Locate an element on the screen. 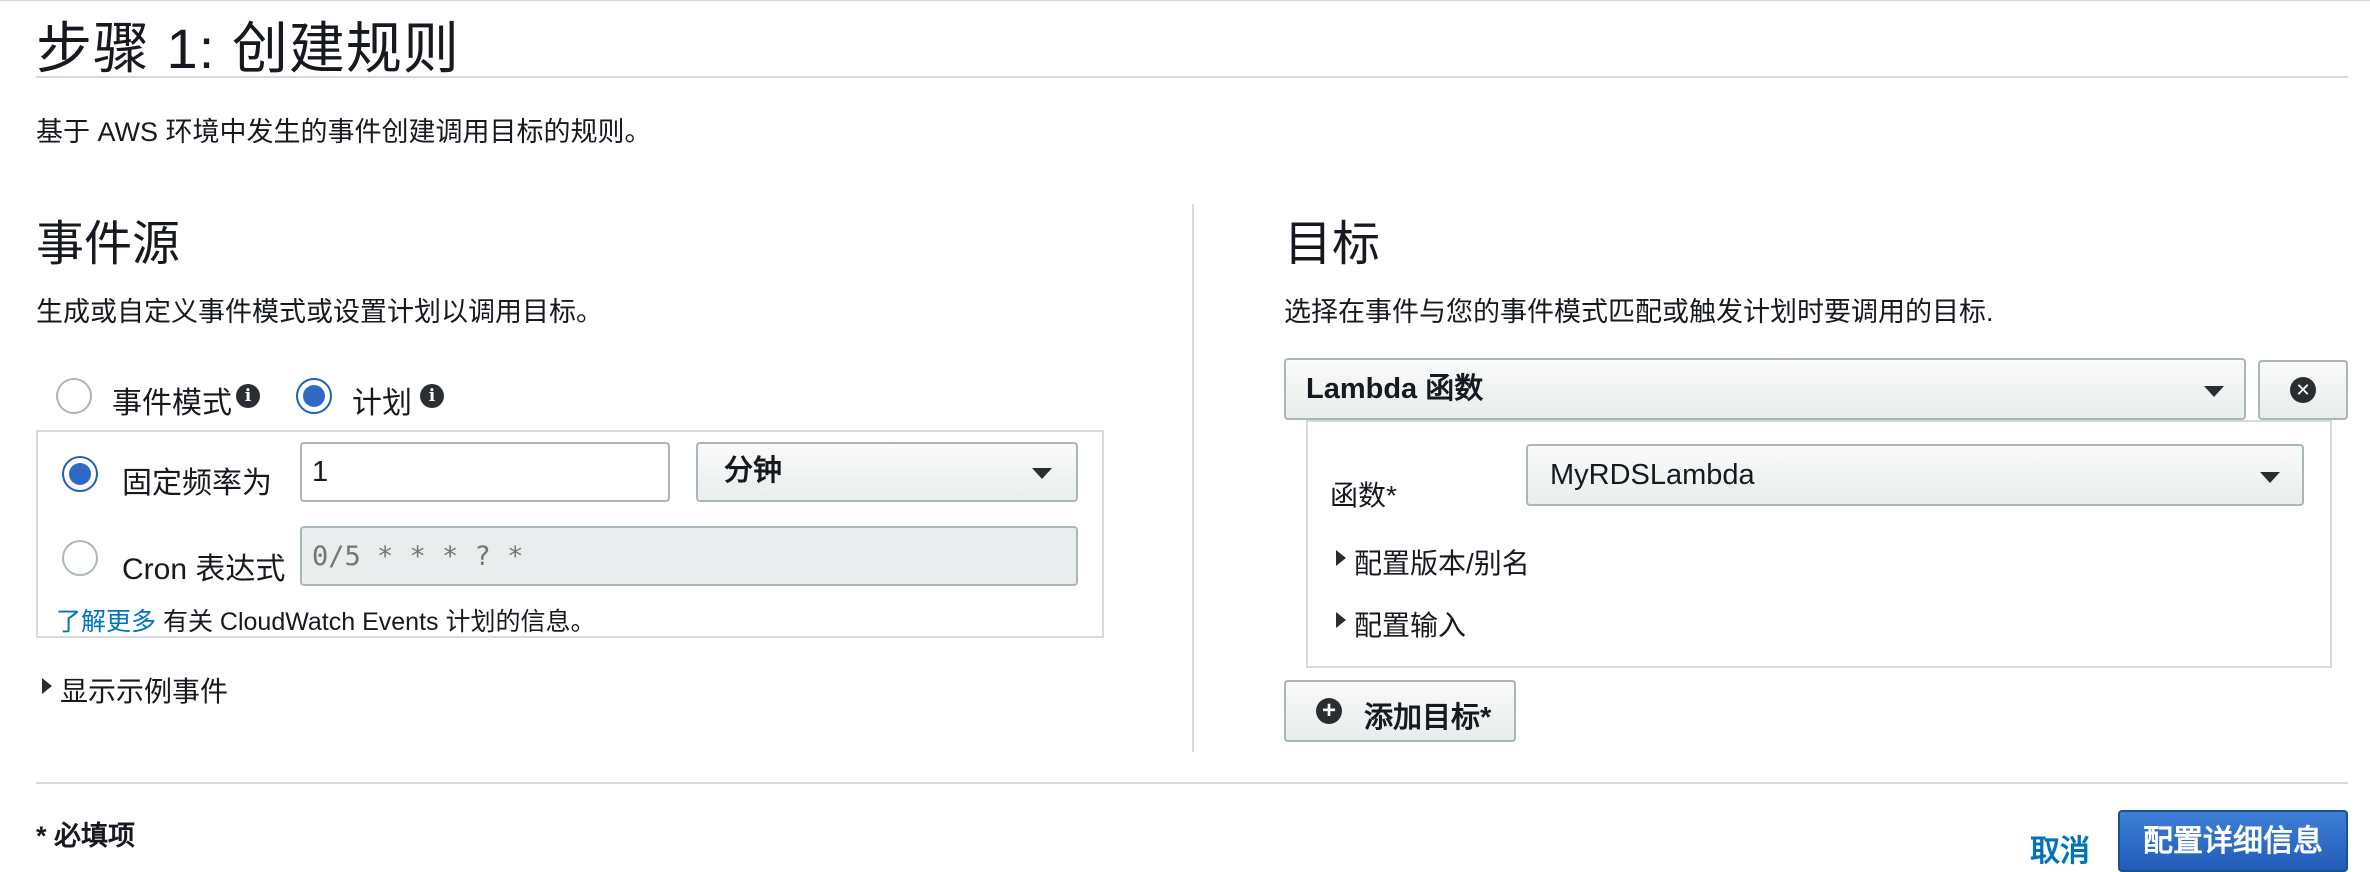 The image size is (2370, 872). fixed-rate-input is located at coordinates (485, 472).